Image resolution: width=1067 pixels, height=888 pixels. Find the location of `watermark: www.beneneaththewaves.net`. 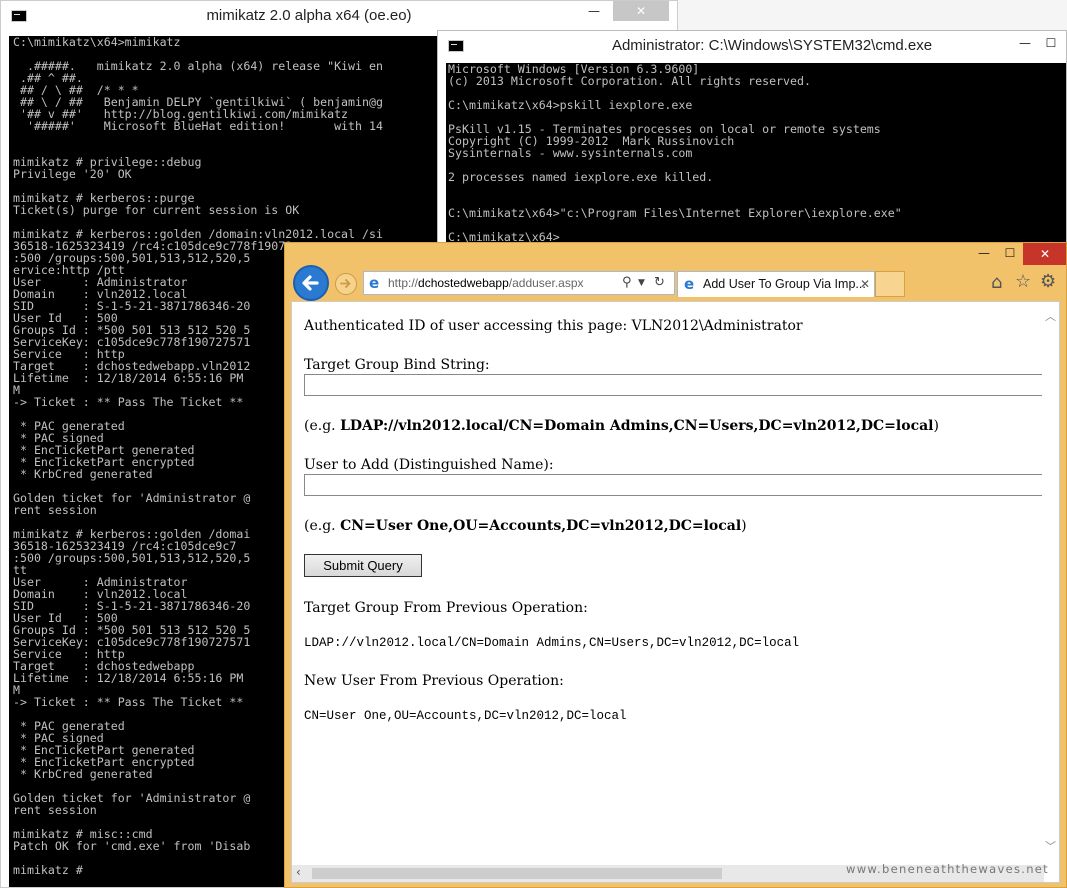

watermark: www.beneneaththewaves.net is located at coordinates (947, 869).